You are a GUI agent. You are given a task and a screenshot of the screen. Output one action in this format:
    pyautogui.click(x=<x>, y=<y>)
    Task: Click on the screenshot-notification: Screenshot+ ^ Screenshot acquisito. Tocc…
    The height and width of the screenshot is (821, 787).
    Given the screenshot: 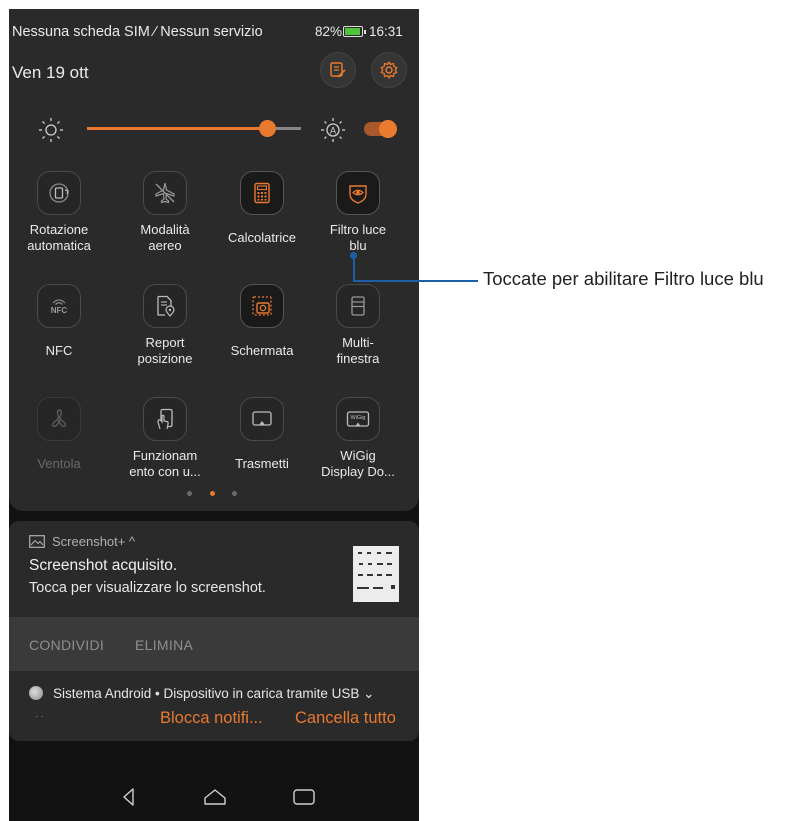 What is the action you would take?
    pyautogui.click(x=214, y=596)
    